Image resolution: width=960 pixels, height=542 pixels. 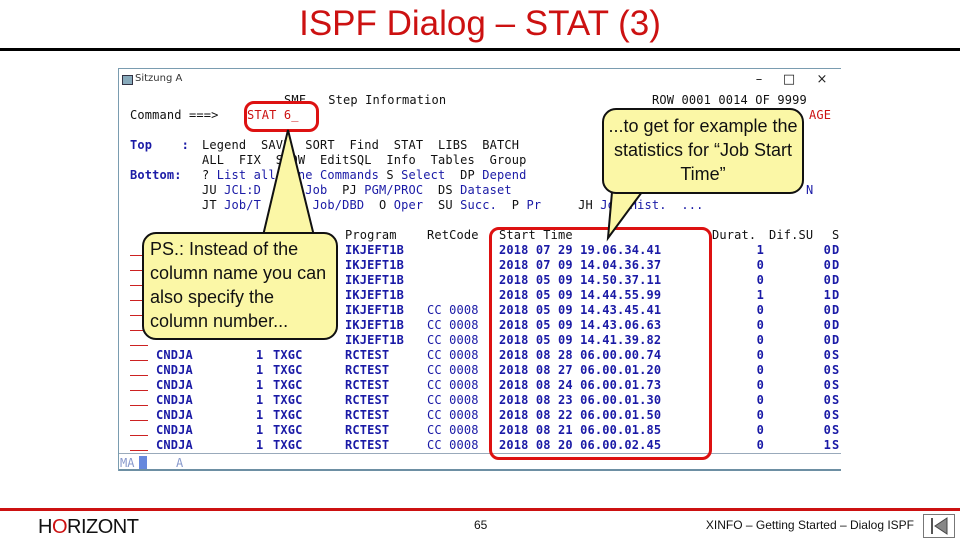 I want to click on line-command-segment: Job/T, so click(x=257, y=205).